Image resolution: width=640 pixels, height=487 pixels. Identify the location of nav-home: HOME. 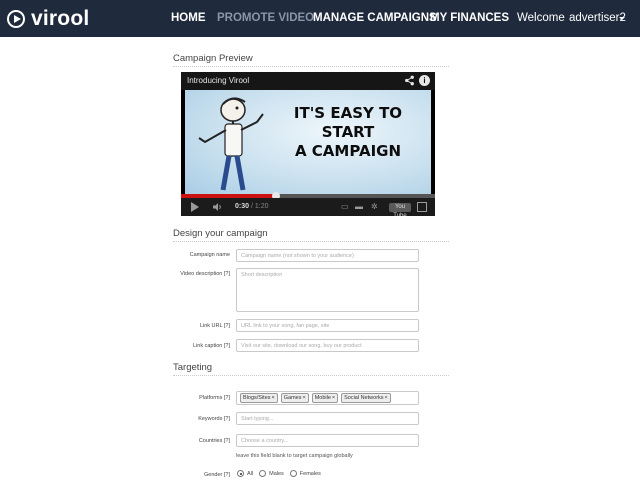
(188, 18).